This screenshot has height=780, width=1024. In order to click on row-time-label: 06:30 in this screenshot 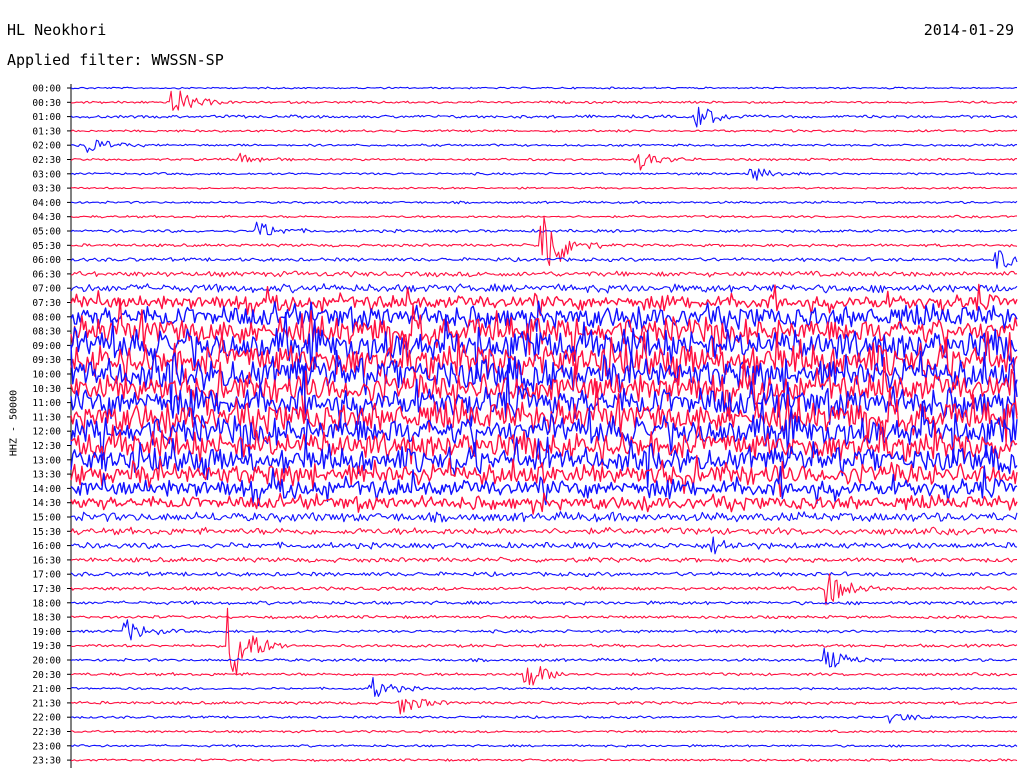, I will do `click(46, 274)`.